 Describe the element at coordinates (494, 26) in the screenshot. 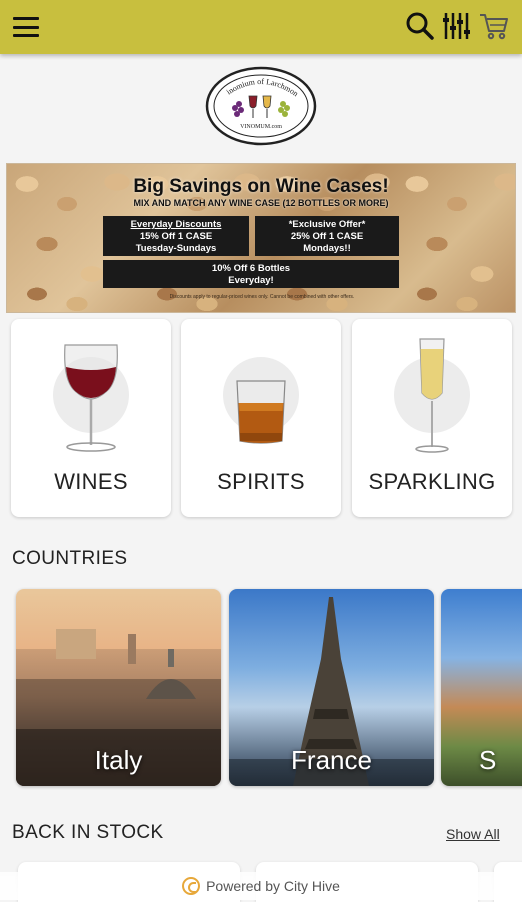

I see `shopping-cart-icon` at that location.